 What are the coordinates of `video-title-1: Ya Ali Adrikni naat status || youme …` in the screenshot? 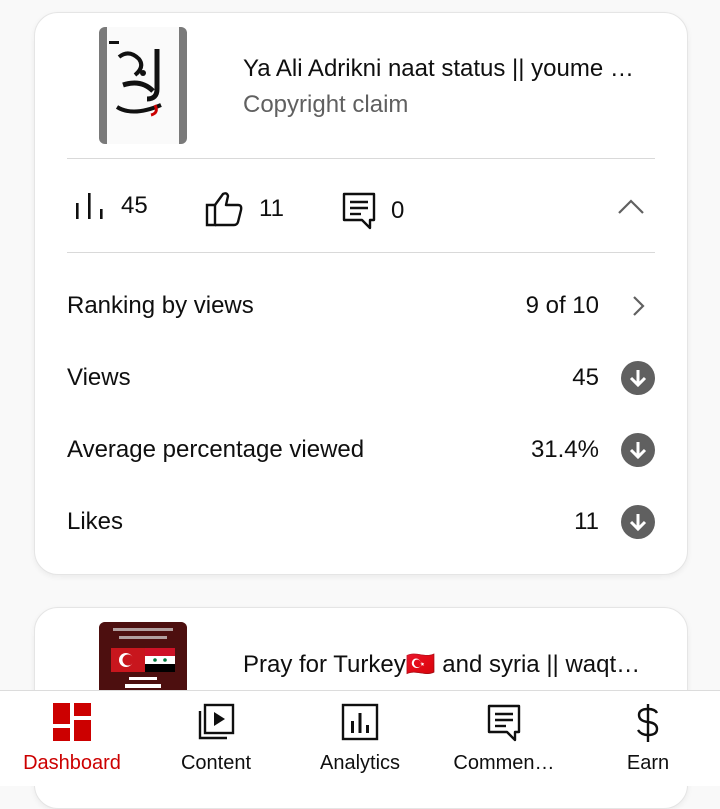 It's located at (450, 69).